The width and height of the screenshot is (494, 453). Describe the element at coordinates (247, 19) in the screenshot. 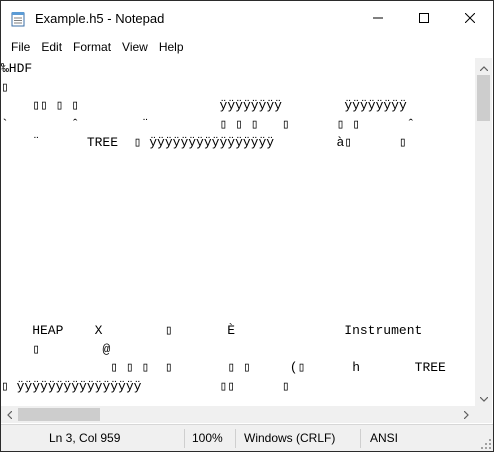

I see `title-bar: Example.h5 - Notepad` at that location.